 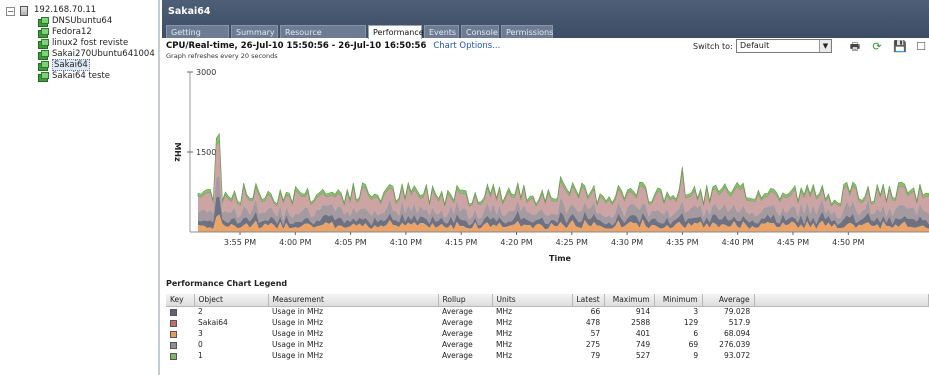 I want to click on legend-header-rollup: Rollup, so click(x=465, y=300).